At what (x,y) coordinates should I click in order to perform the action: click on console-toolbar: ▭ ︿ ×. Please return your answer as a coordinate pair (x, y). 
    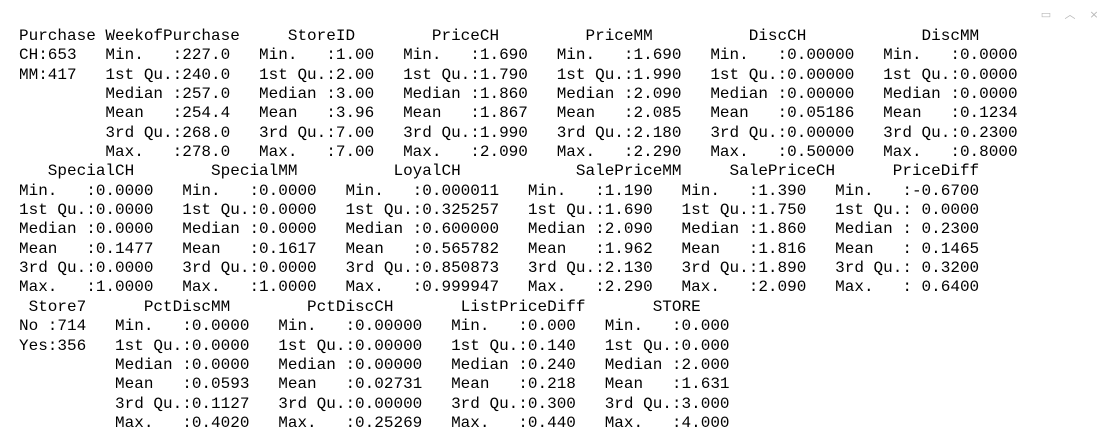
    Looking at the image, I should click on (1070, 15).